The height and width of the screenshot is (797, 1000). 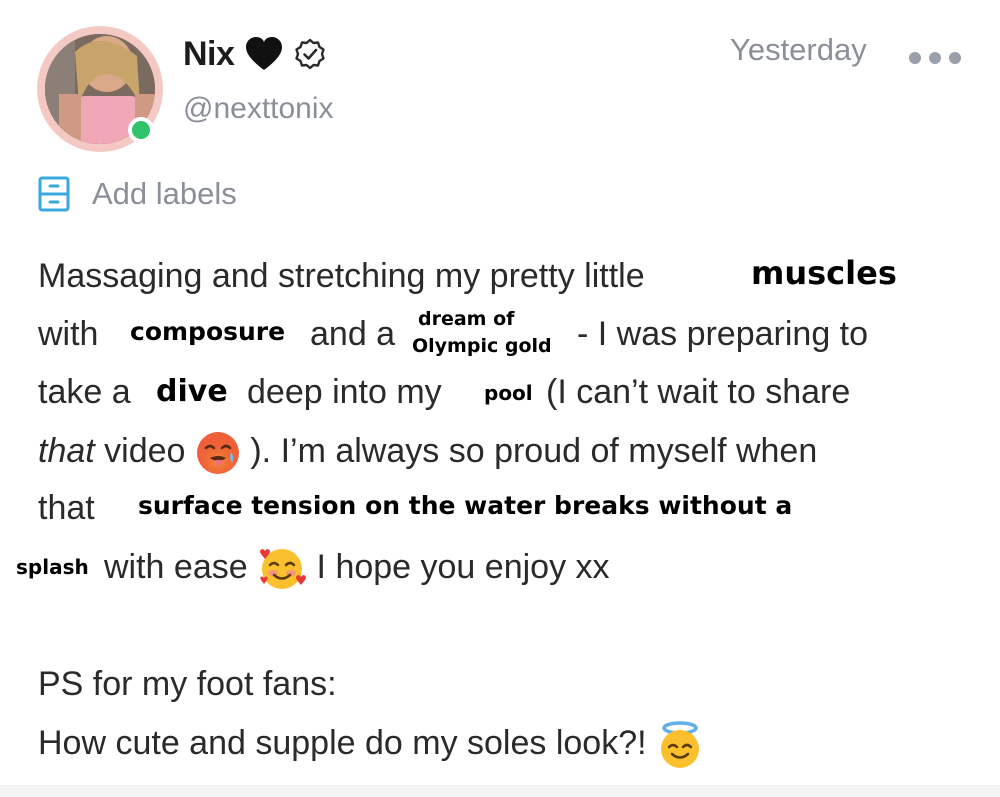 What do you see at coordinates (54, 194) in the screenshot?
I see `label-drawer-icon` at bounding box center [54, 194].